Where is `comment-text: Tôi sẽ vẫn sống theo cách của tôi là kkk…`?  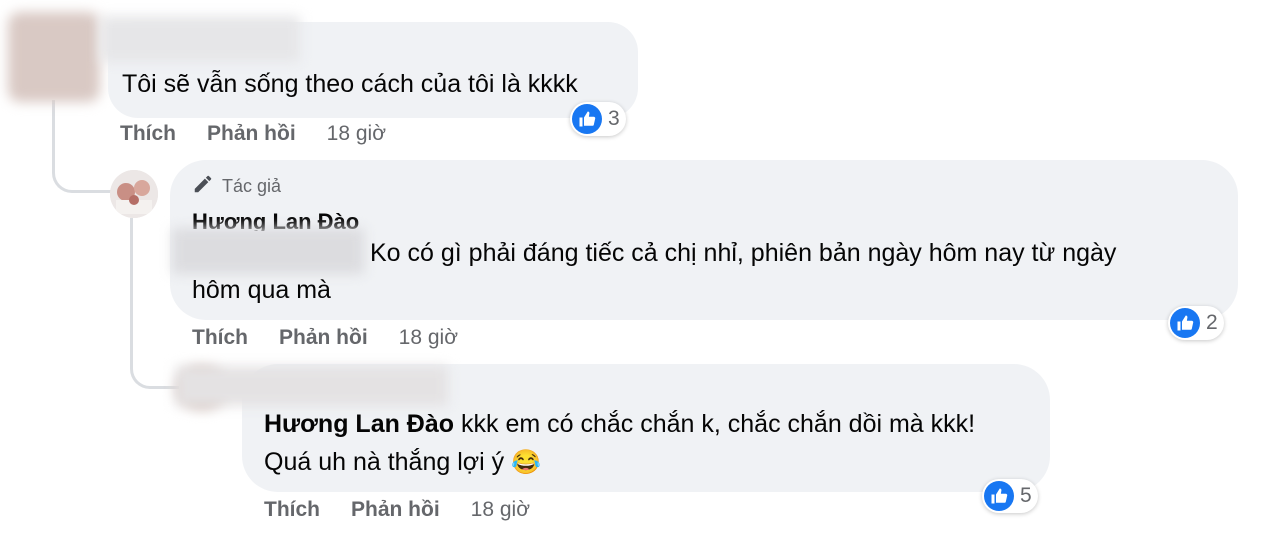
comment-text: Tôi sẽ vẫn sống theo cách của tôi là kkk… is located at coordinates (350, 84).